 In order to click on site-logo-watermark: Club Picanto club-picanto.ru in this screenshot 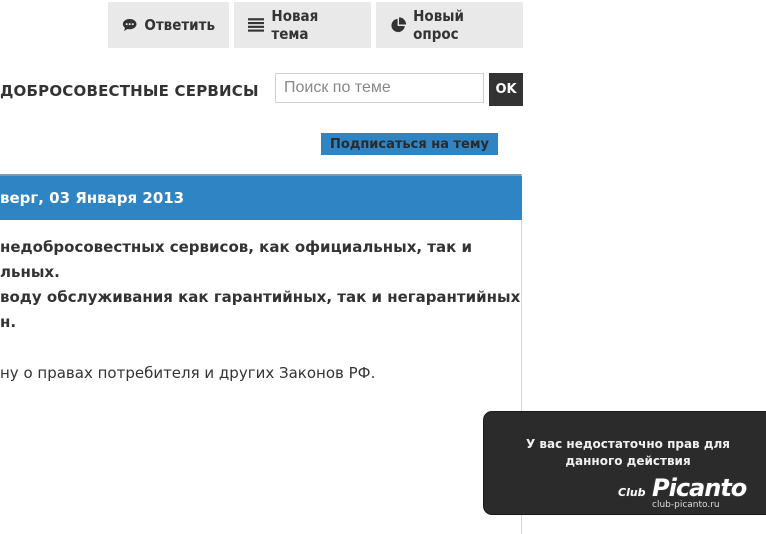, I will do `click(692, 495)`.